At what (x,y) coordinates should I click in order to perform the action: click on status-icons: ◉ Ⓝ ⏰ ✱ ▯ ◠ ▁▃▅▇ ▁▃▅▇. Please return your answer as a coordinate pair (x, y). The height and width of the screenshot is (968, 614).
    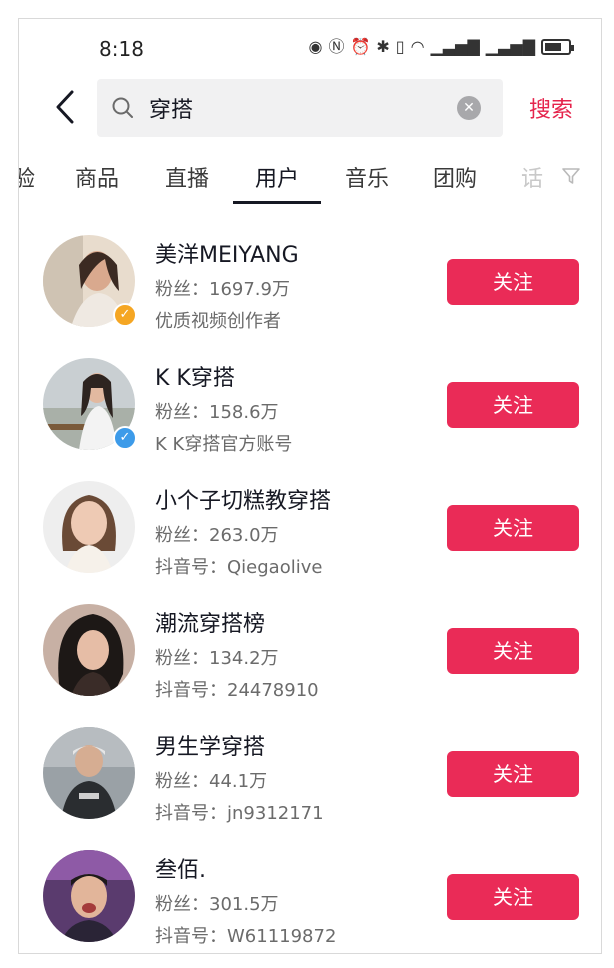
    Looking at the image, I should click on (441, 47).